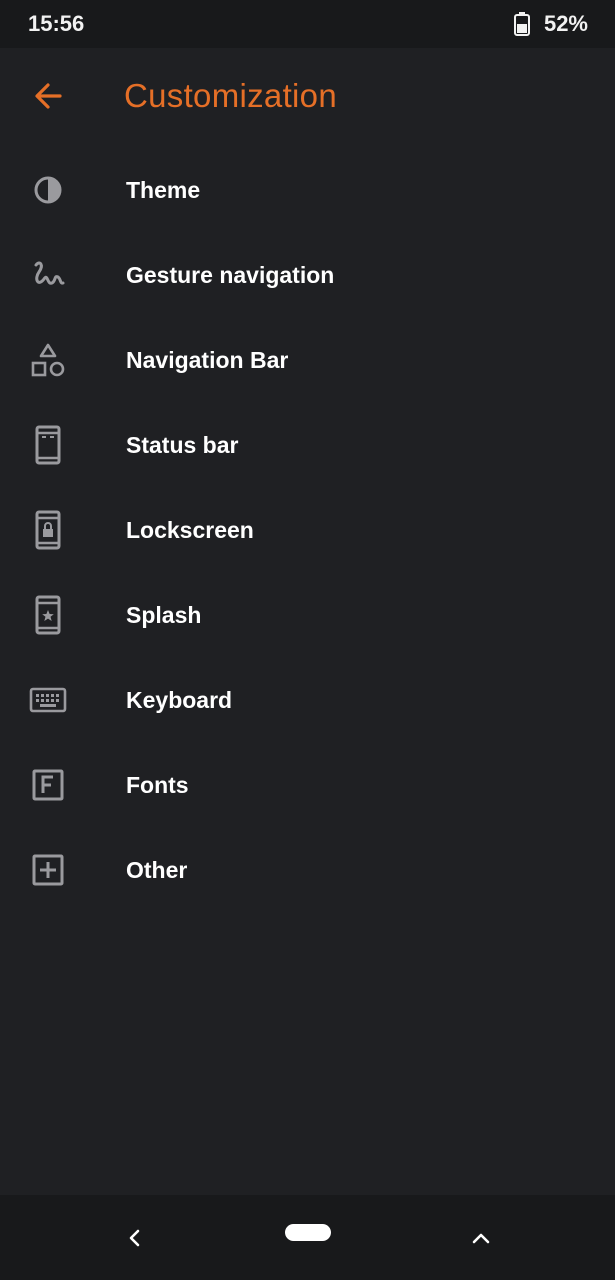 The image size is (615, 1280). I want to click on menu-item-gesture-navigation: Gesture navigation, so click(307, 275).